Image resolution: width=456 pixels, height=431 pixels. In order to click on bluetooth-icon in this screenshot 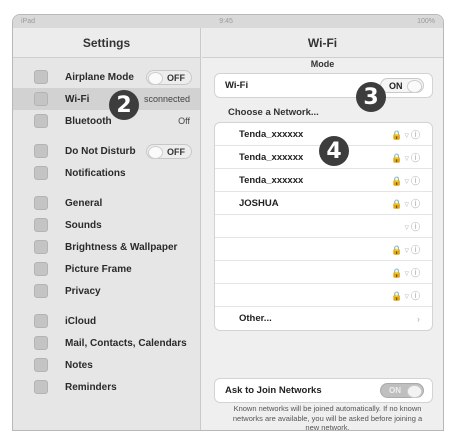, I will do `click(41, 121)`.